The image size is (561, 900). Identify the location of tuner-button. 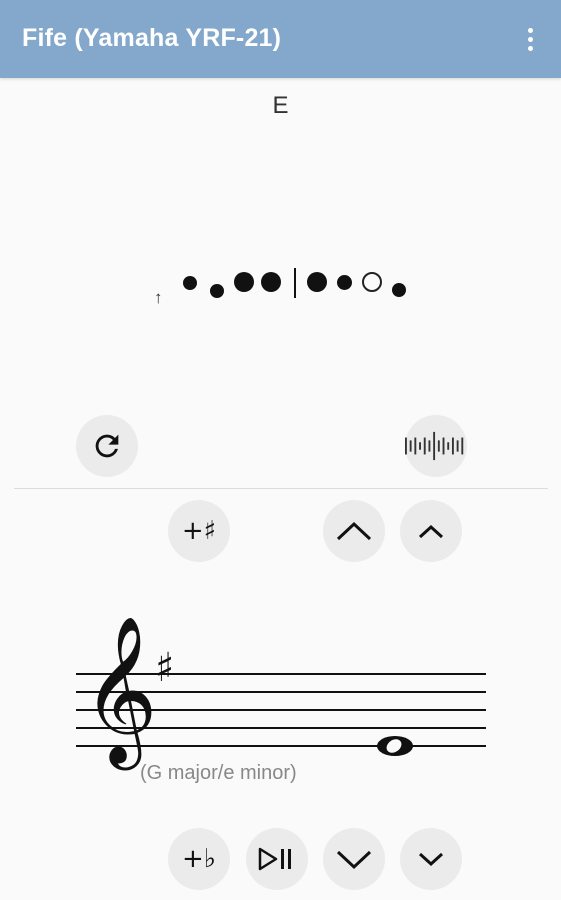
(436, 446).